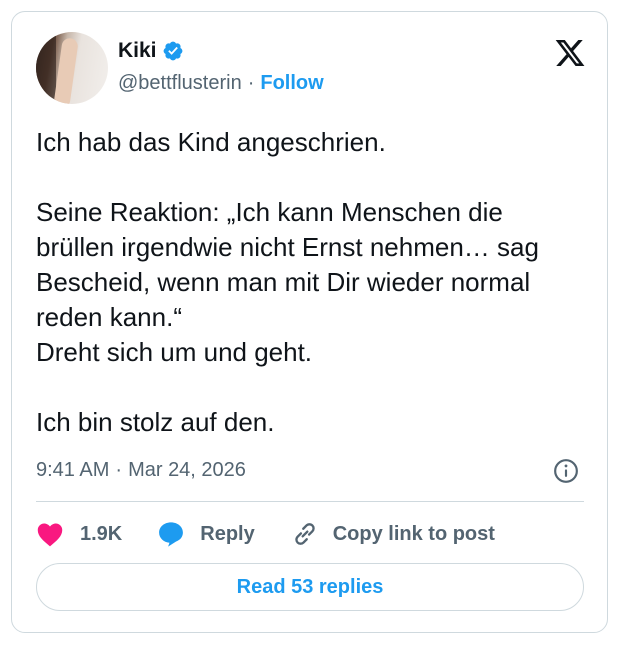 This screenshot has width=620, height=646. I want to click on verified-badge-icon, so click(172, 51).